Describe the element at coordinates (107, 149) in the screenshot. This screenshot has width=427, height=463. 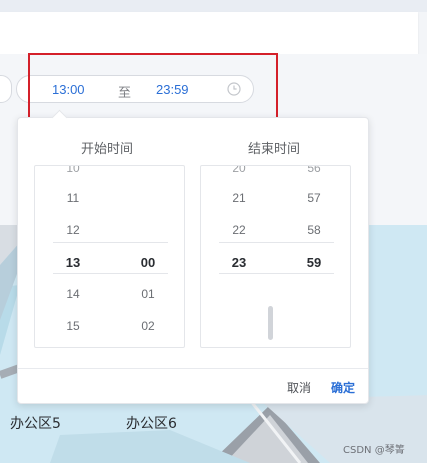
I see `start-time-title: 开始时间` at that location.